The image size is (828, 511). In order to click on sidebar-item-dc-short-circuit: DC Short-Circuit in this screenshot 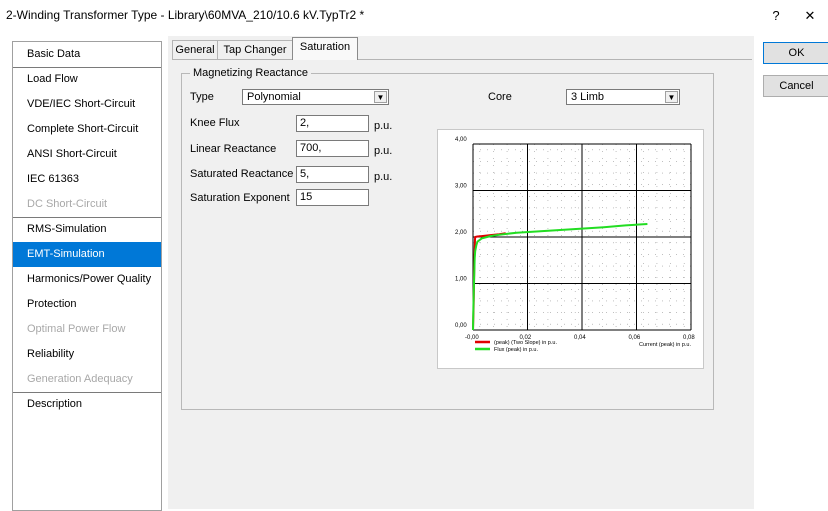, I will do `click(67, 204)`.